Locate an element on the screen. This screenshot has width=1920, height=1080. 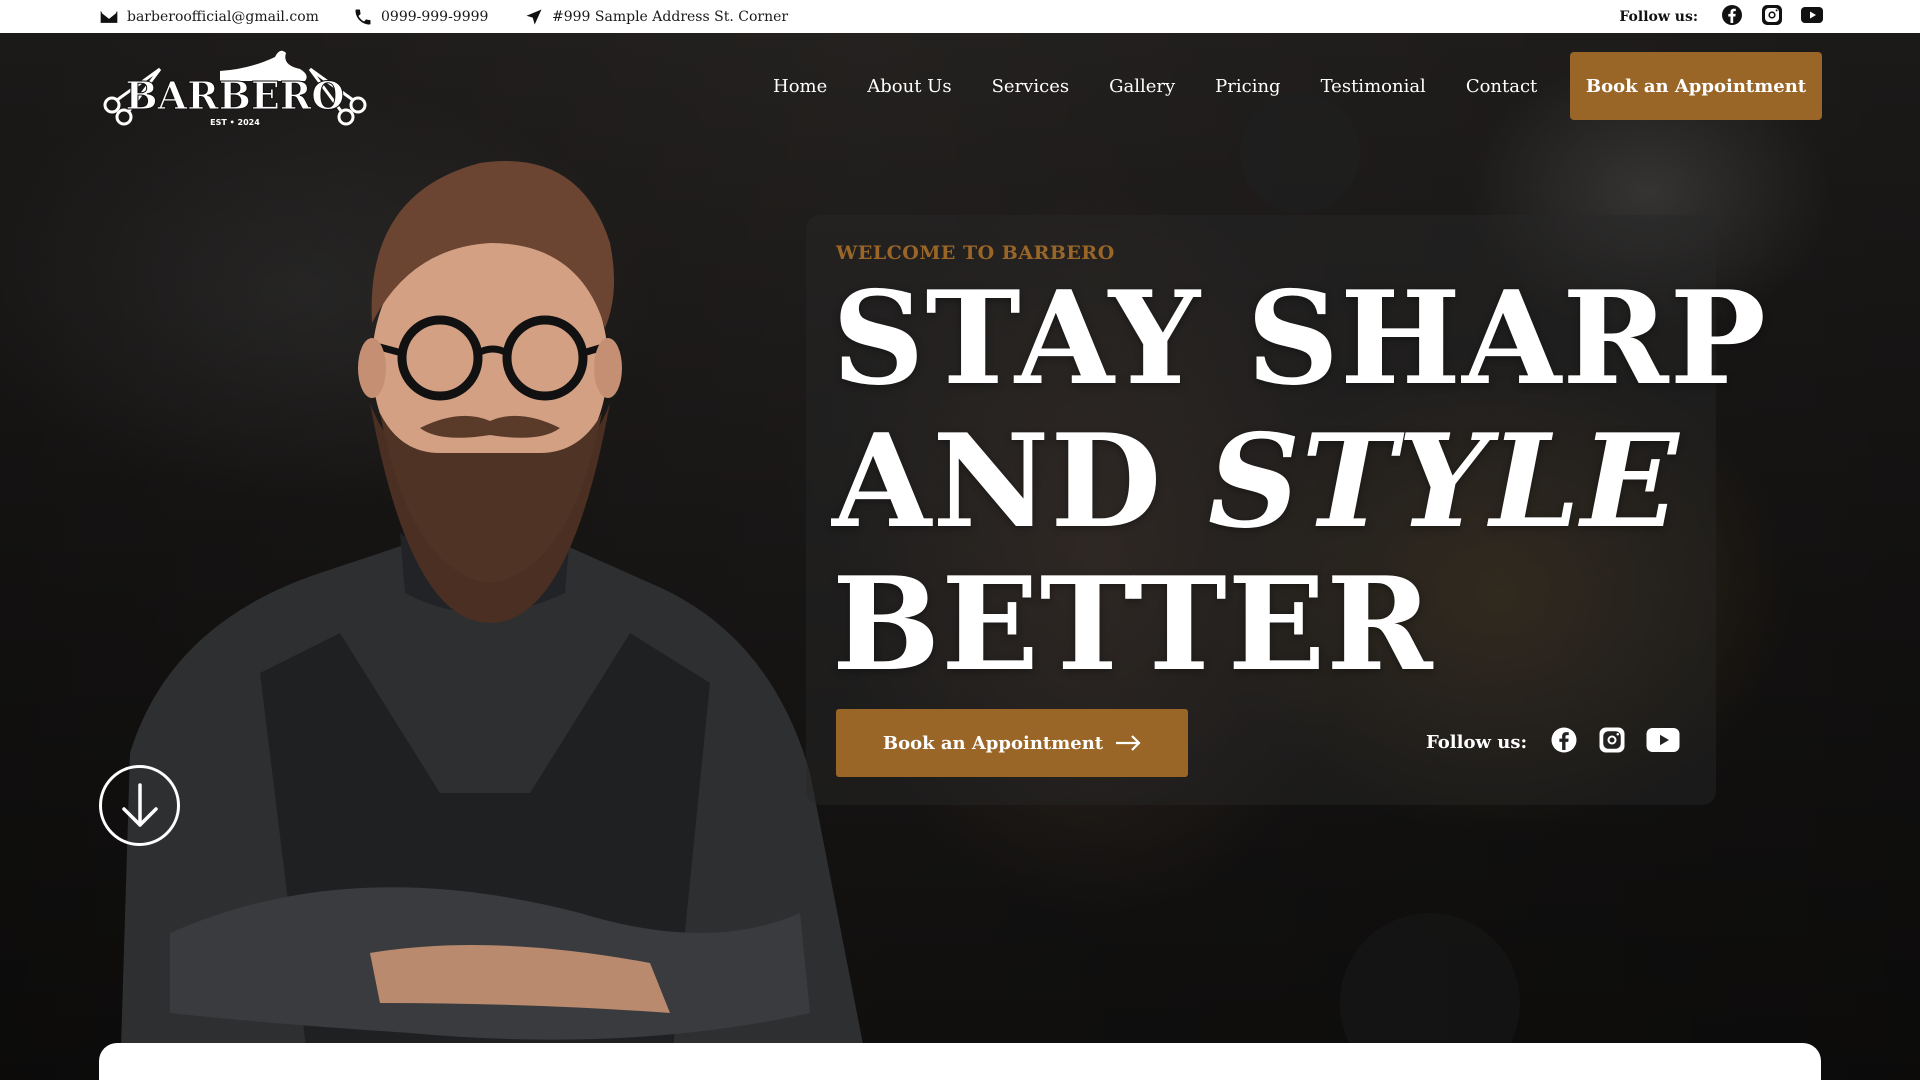
instagram-link is located at coordinates (1772, 17).